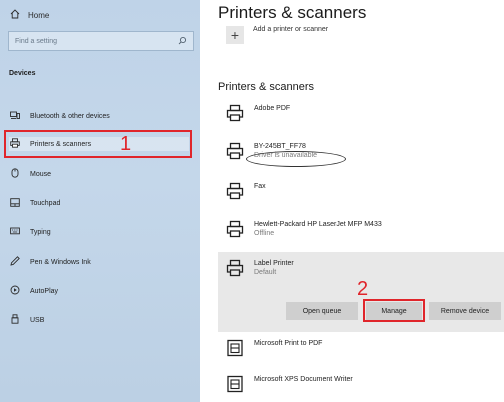  I want to click on search-input: Find a setting, so click(101, 41).